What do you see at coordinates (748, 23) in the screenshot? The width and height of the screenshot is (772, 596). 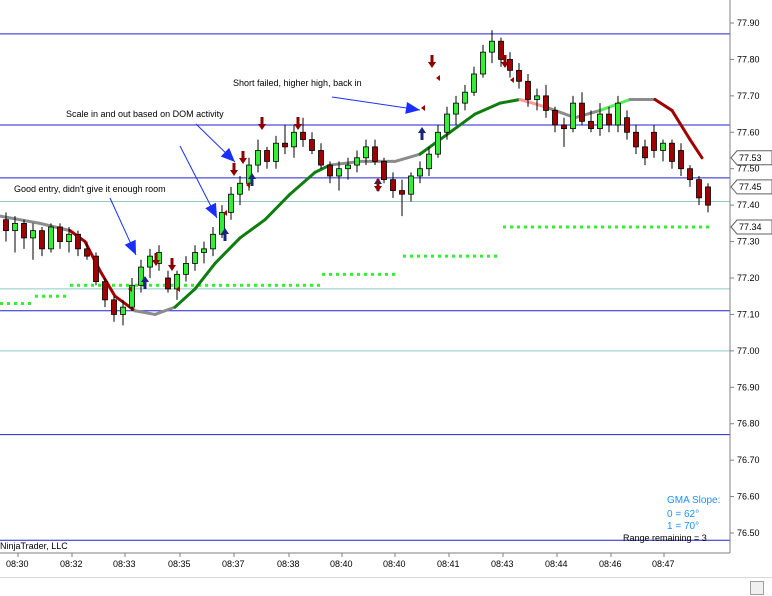 I see `y-tick-label: 77.90` at bounding box center [748, 23].